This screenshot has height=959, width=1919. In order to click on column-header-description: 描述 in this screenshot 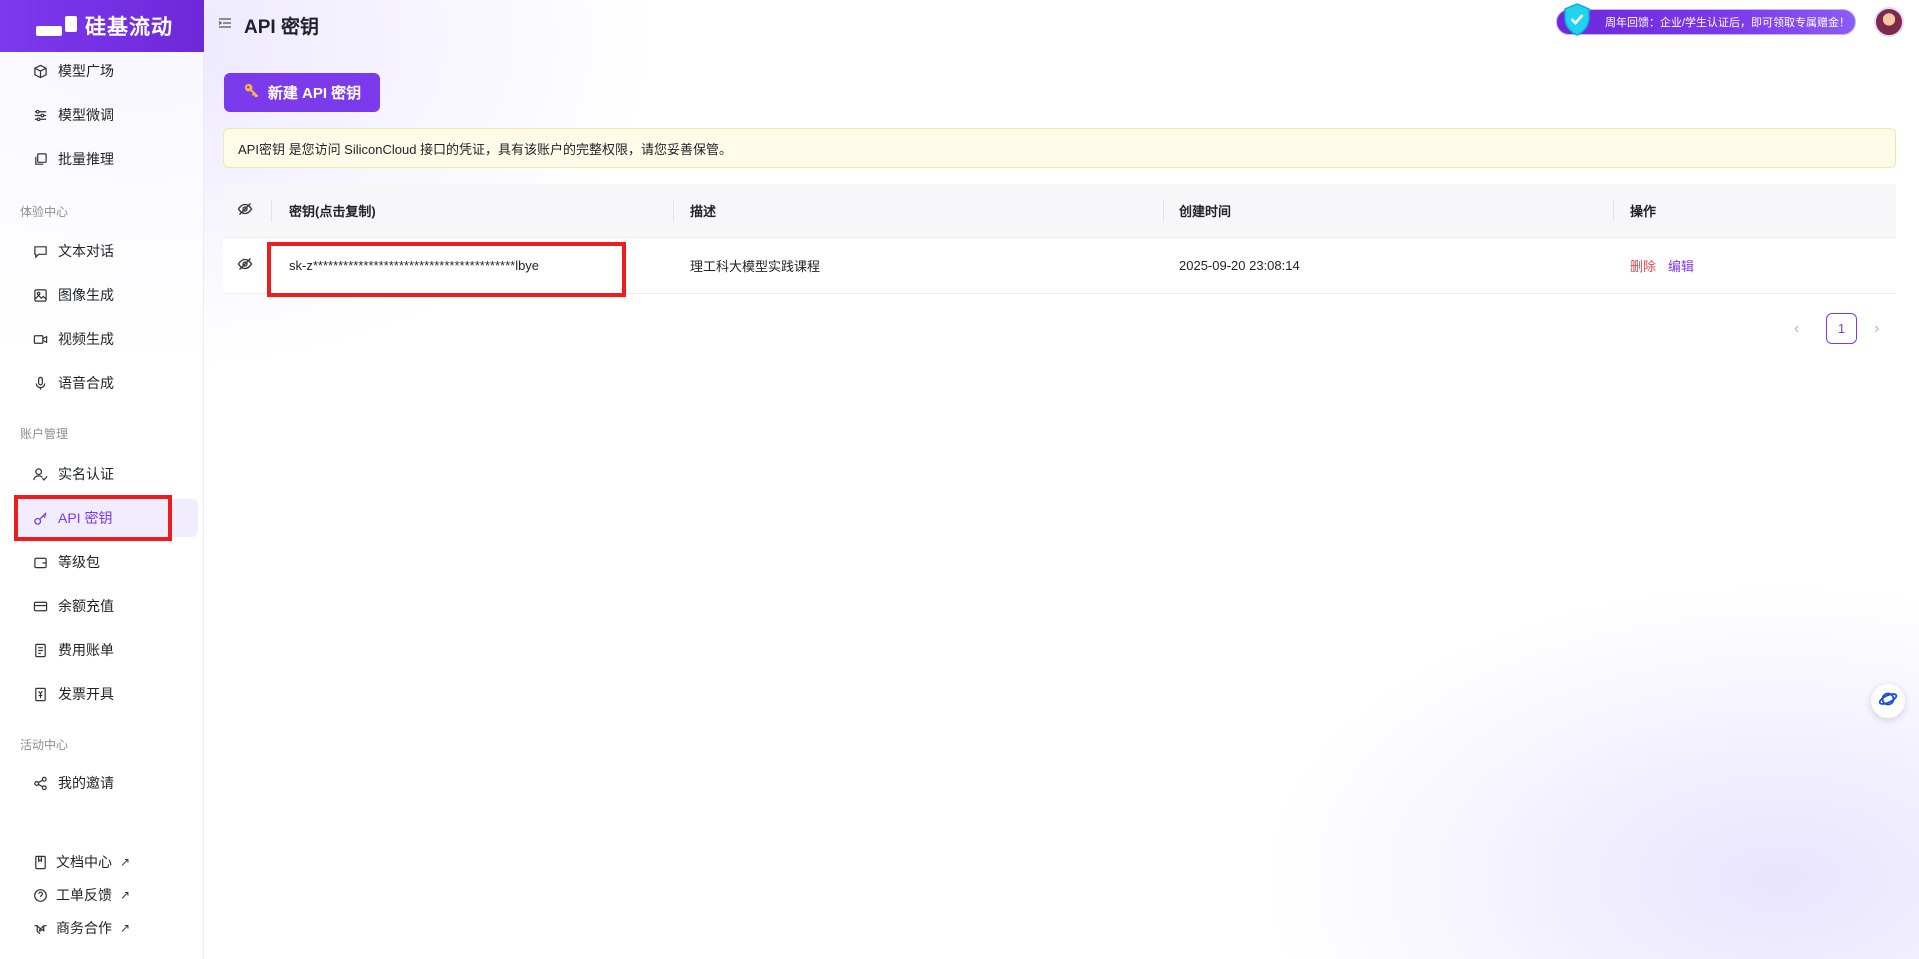, I will do `click(703, 211)`.